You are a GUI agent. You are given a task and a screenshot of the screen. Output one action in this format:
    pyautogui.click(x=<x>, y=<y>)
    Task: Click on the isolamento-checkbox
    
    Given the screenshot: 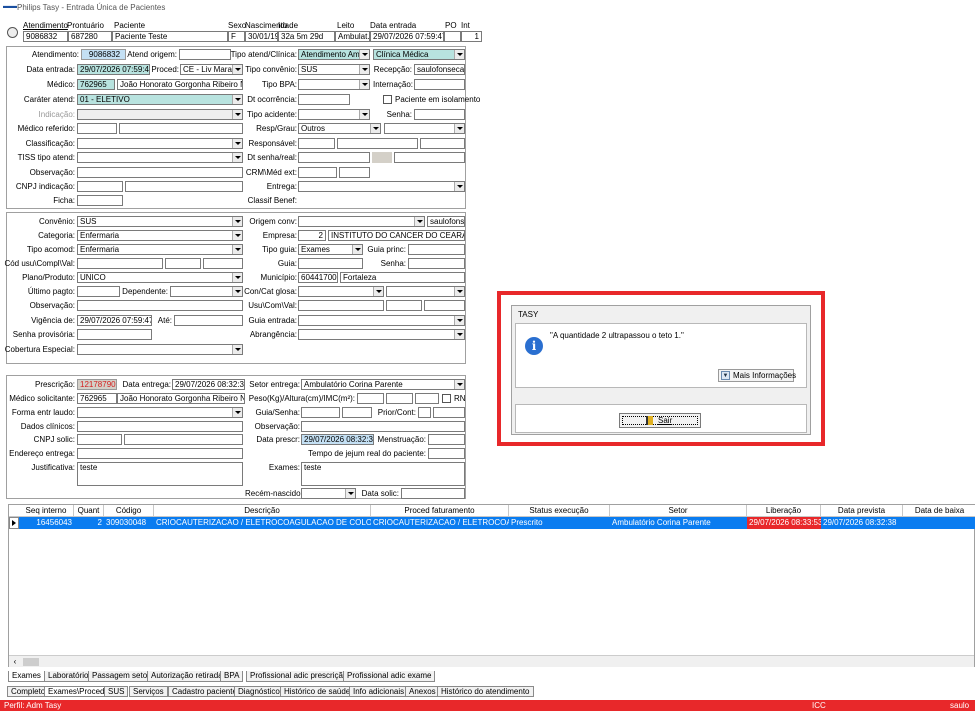 What is the action you would take?
    pyautogui.click(x=387, y=99)
    